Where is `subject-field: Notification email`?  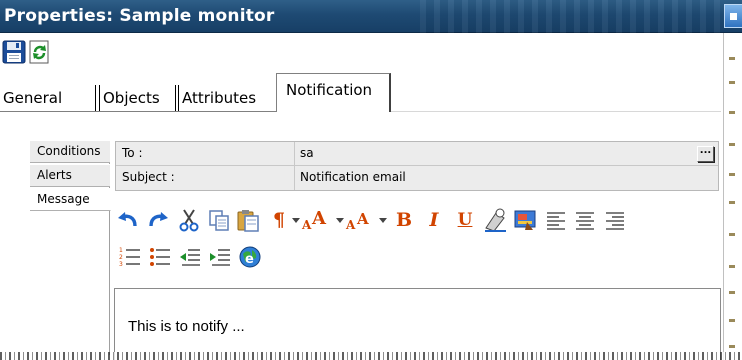 subject-field: Notification email is located at coordinates (353, 177).